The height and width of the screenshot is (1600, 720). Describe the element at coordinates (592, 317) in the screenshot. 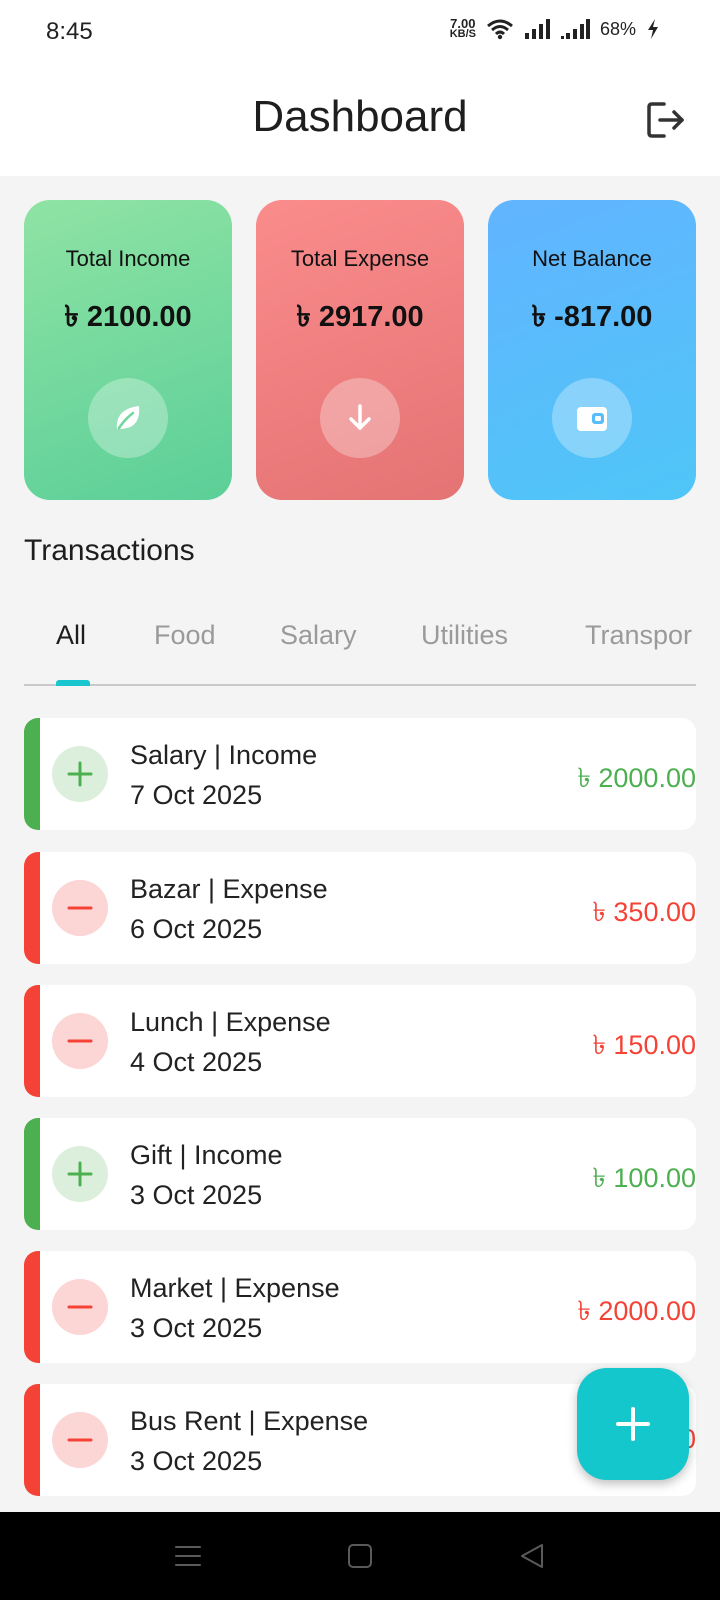

I see `net-balance-value: ৳ -817.00` at that location.